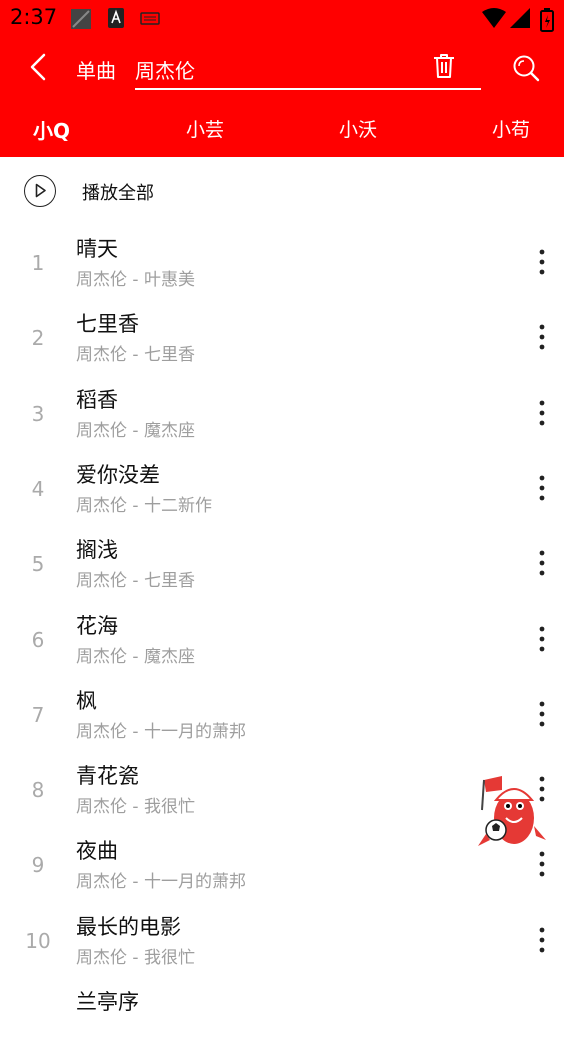  I want to click on song-index: 1, so click(38, 263).